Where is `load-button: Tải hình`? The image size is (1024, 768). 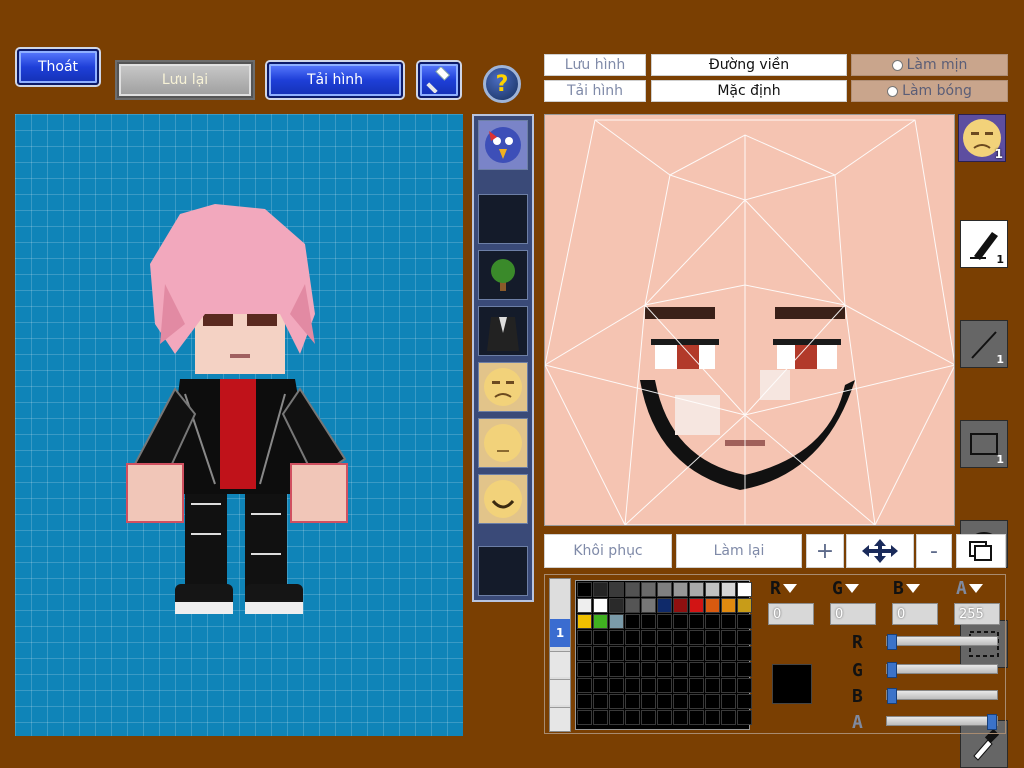 load-button: Tải hình is located at coordinates (335, 80).